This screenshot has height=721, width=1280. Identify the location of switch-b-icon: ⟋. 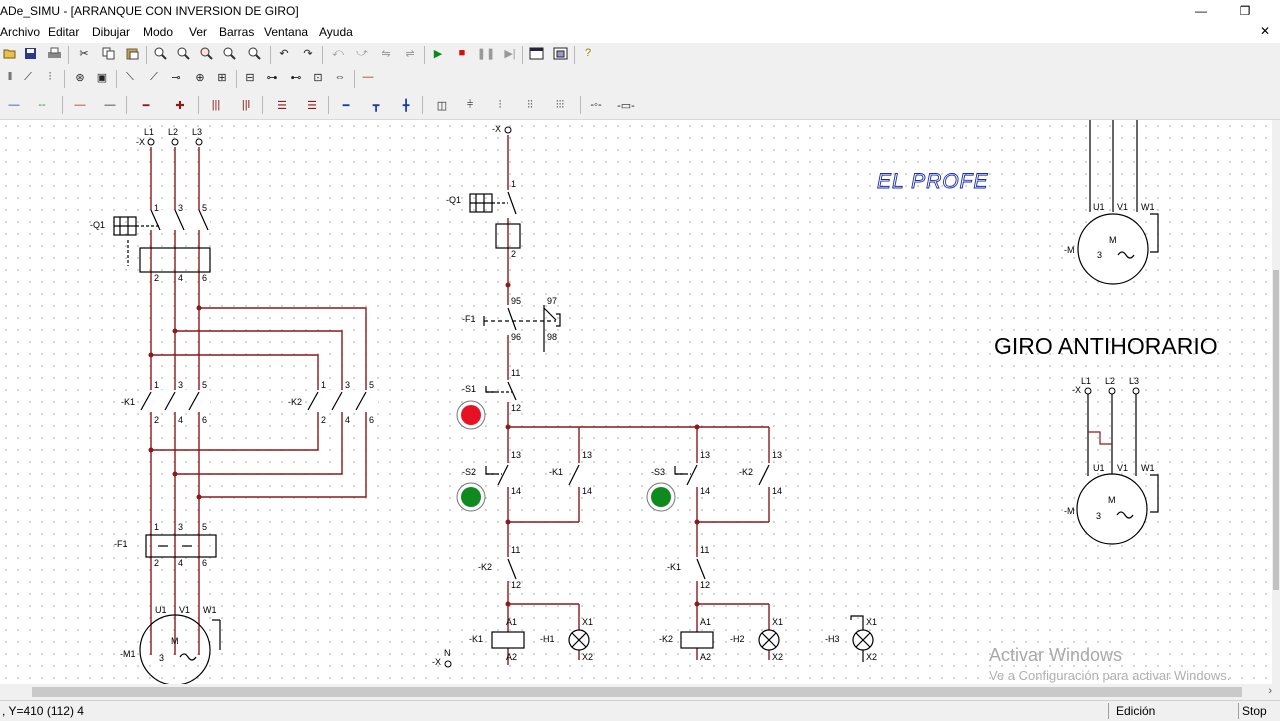
(154, 77).